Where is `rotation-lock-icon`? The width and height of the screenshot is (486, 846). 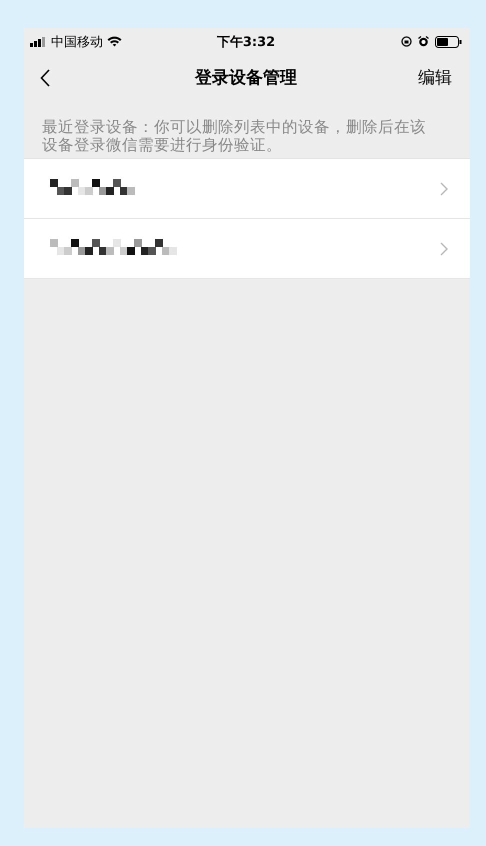 rotation-lock-icon is located at coordinates (406, 41).